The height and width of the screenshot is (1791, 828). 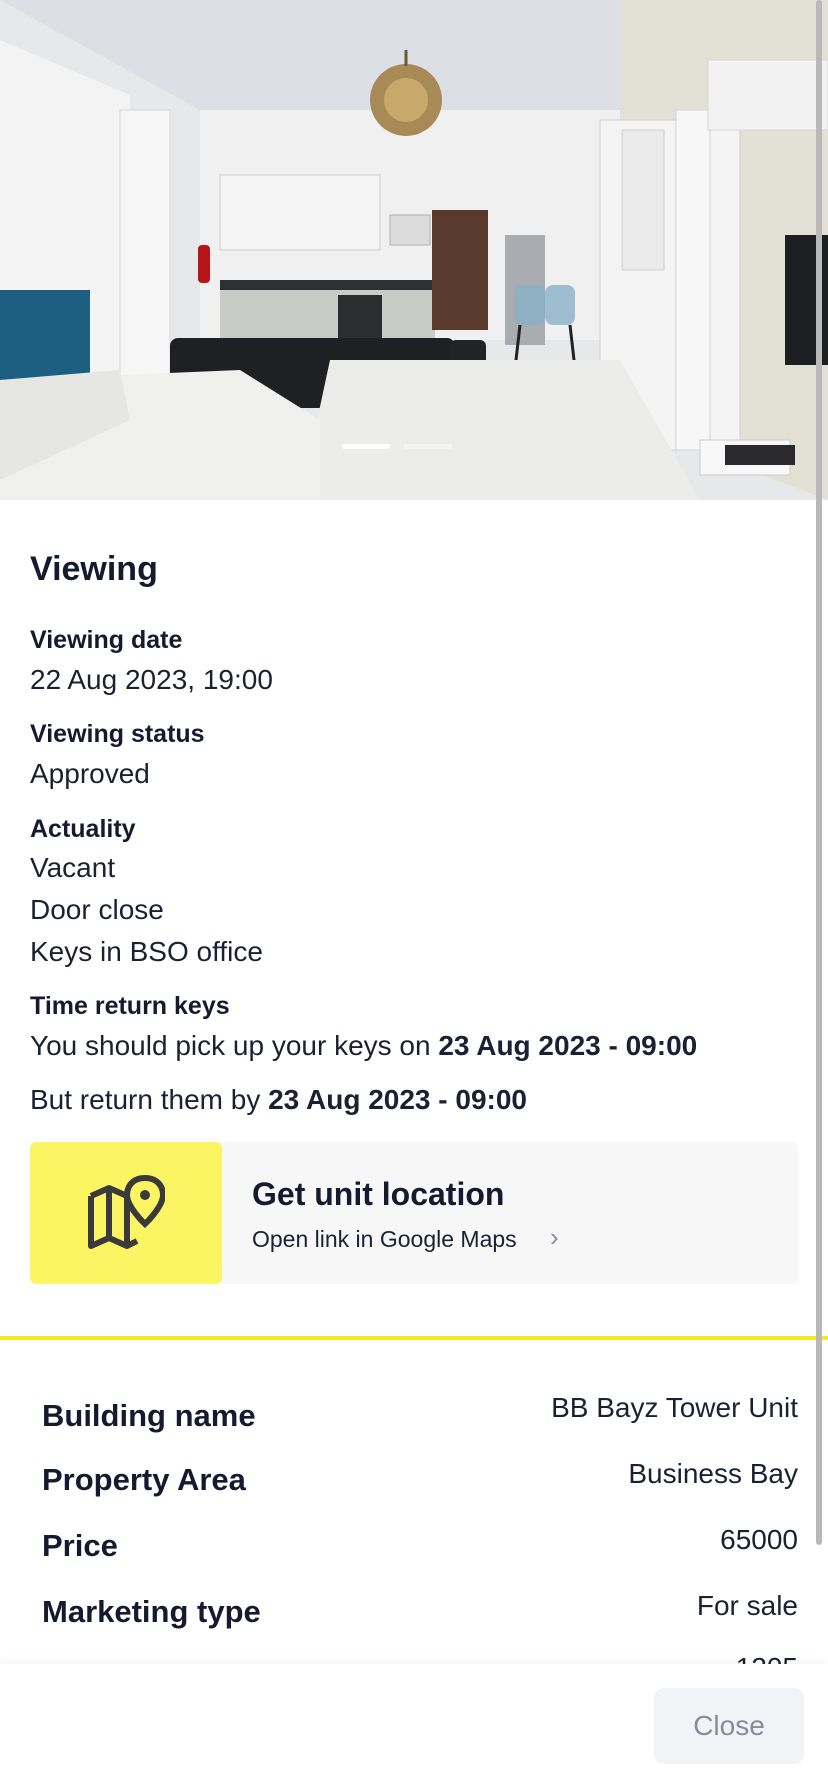 I want to click on map-icon-container, so click(x=126, y=1213).